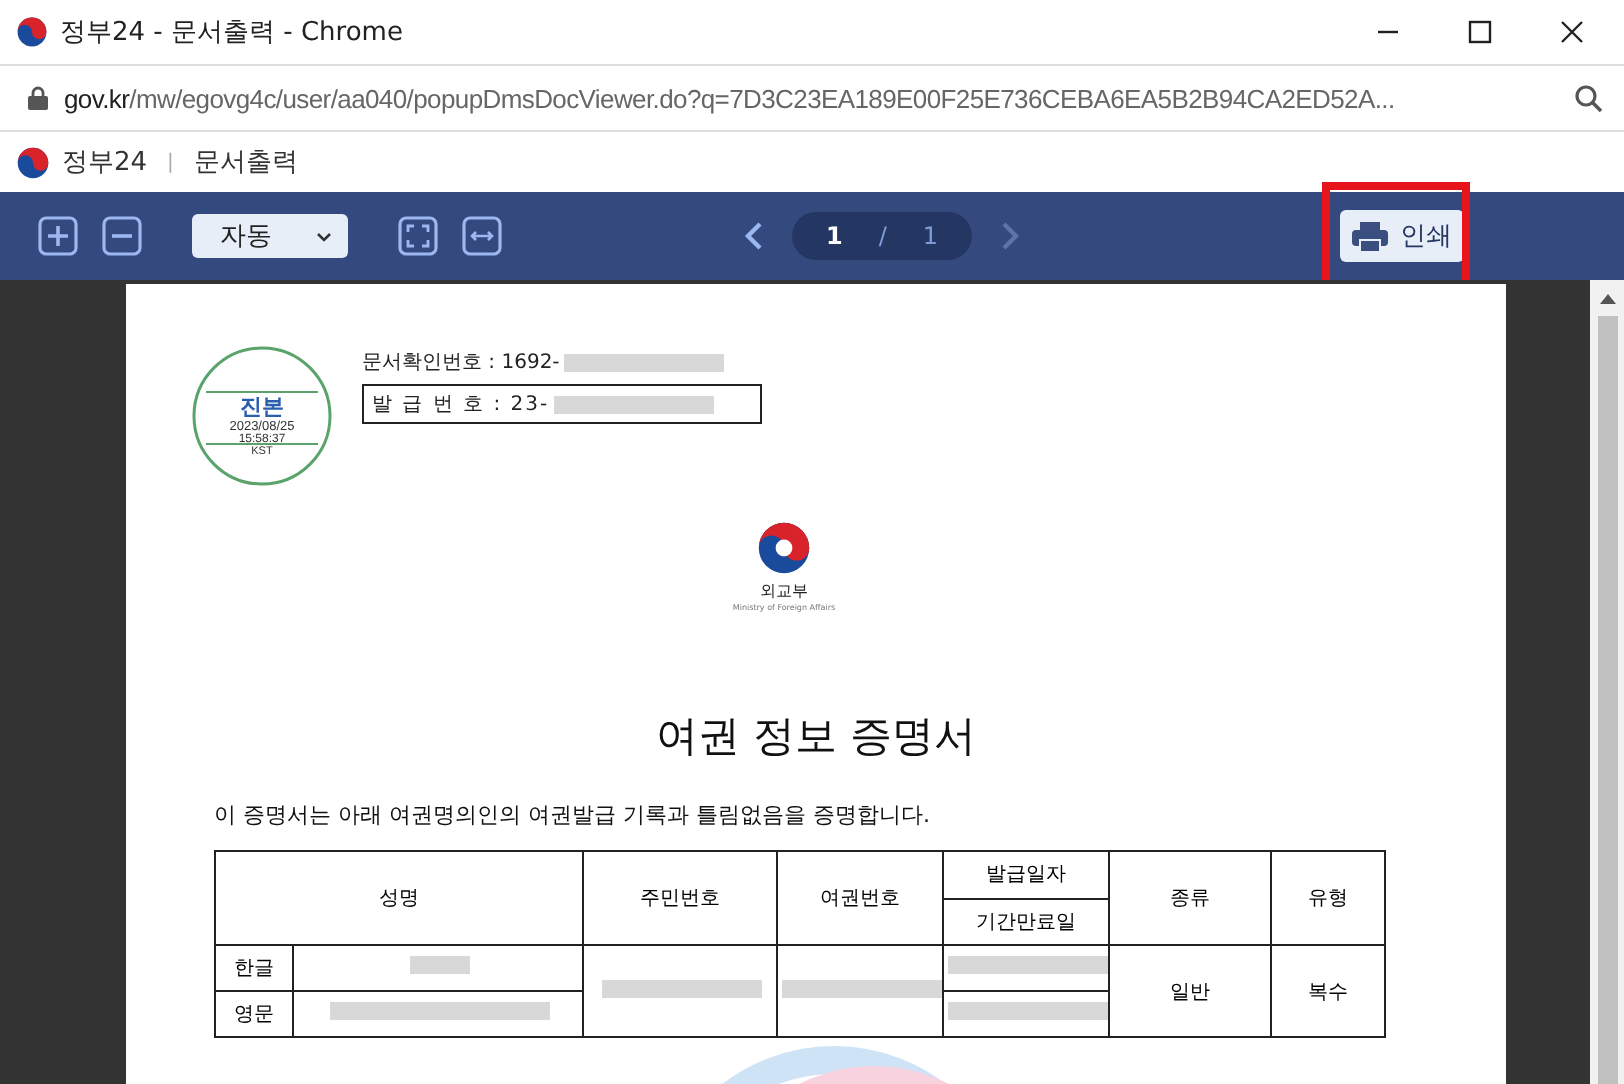 The image size is (1624, 1084). I want to click on scrollbar, so click(1607, 682).